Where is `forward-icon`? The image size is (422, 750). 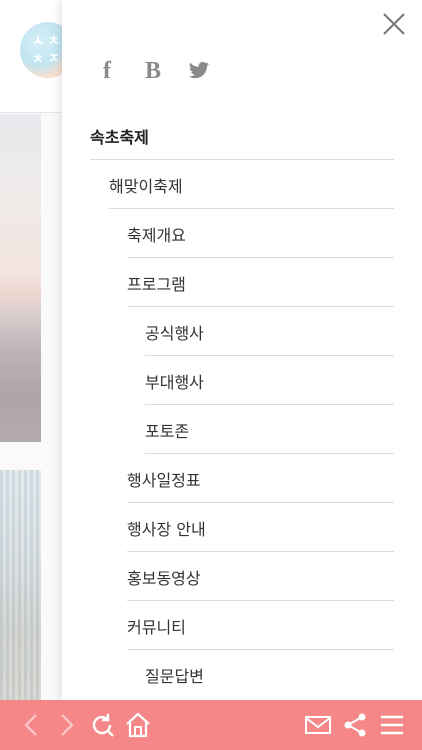 forward-icon is located at coordinates (66, 725).